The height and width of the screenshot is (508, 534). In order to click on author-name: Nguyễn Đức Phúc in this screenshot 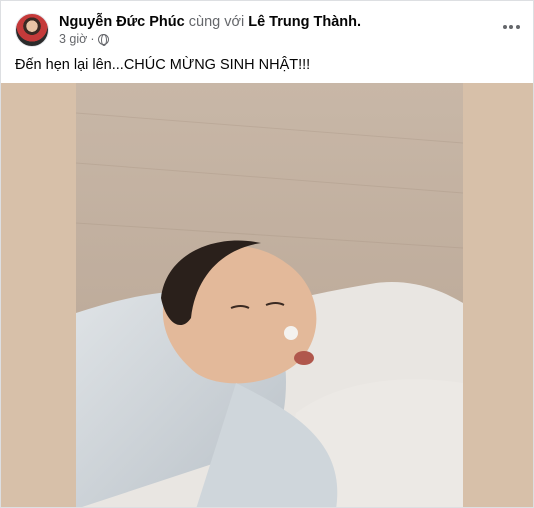, I will do `click(122, 22)`.